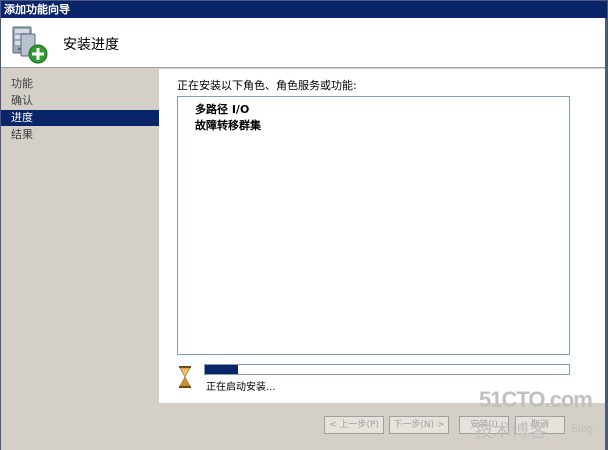 Image resolution: width=608 pixels, height=450 pixels. Describe the element at coordinates (221, 369) in the screenshot. I see `progress-fill` at that location.